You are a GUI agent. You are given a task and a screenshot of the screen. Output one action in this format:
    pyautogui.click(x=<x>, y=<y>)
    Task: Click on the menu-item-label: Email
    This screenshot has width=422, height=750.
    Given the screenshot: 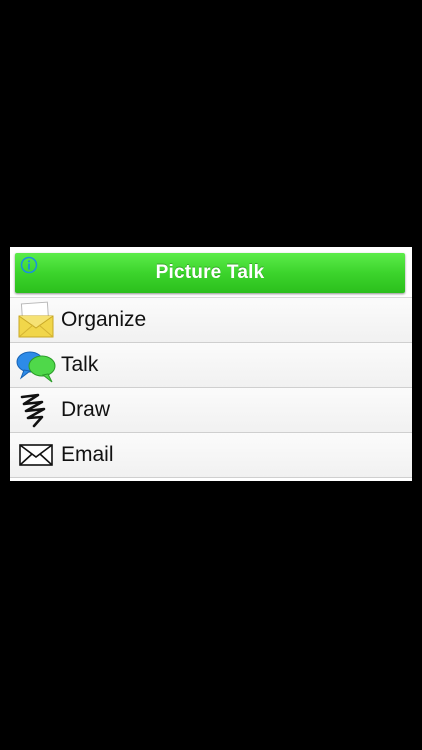 What is the action you would take?
    pyautogui.click(x=87, y=454)
    